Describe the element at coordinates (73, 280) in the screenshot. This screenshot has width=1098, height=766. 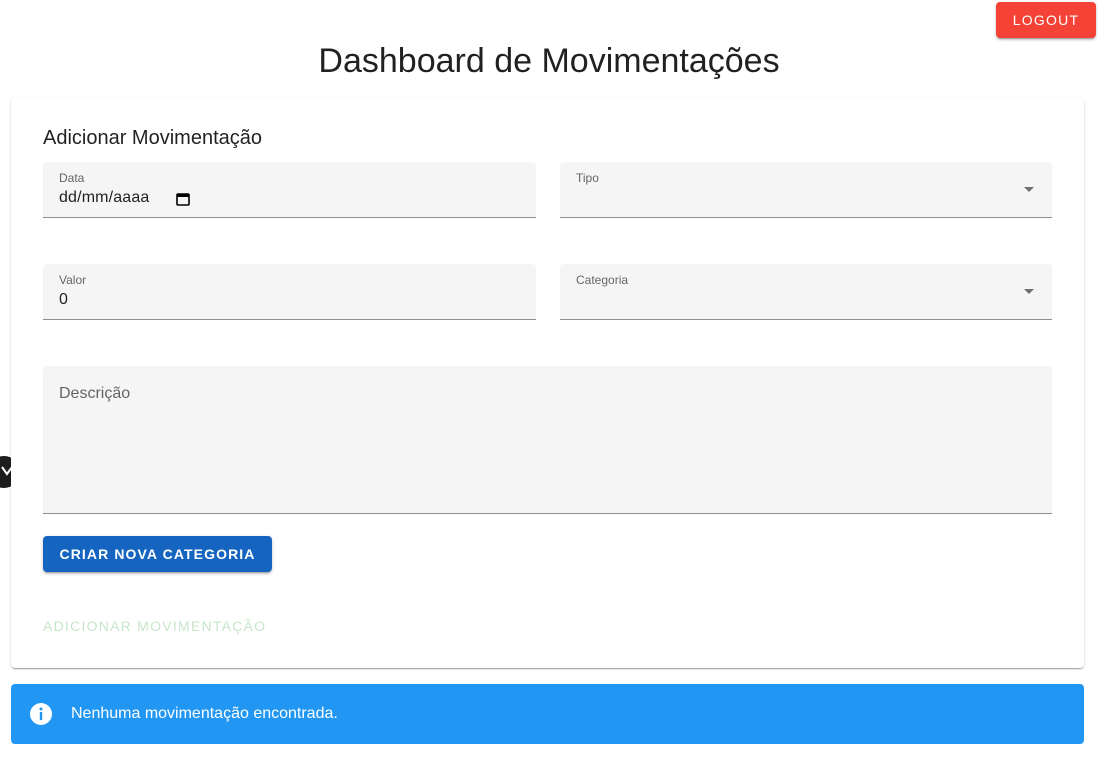
I see `amount-label: Valor` at that location.